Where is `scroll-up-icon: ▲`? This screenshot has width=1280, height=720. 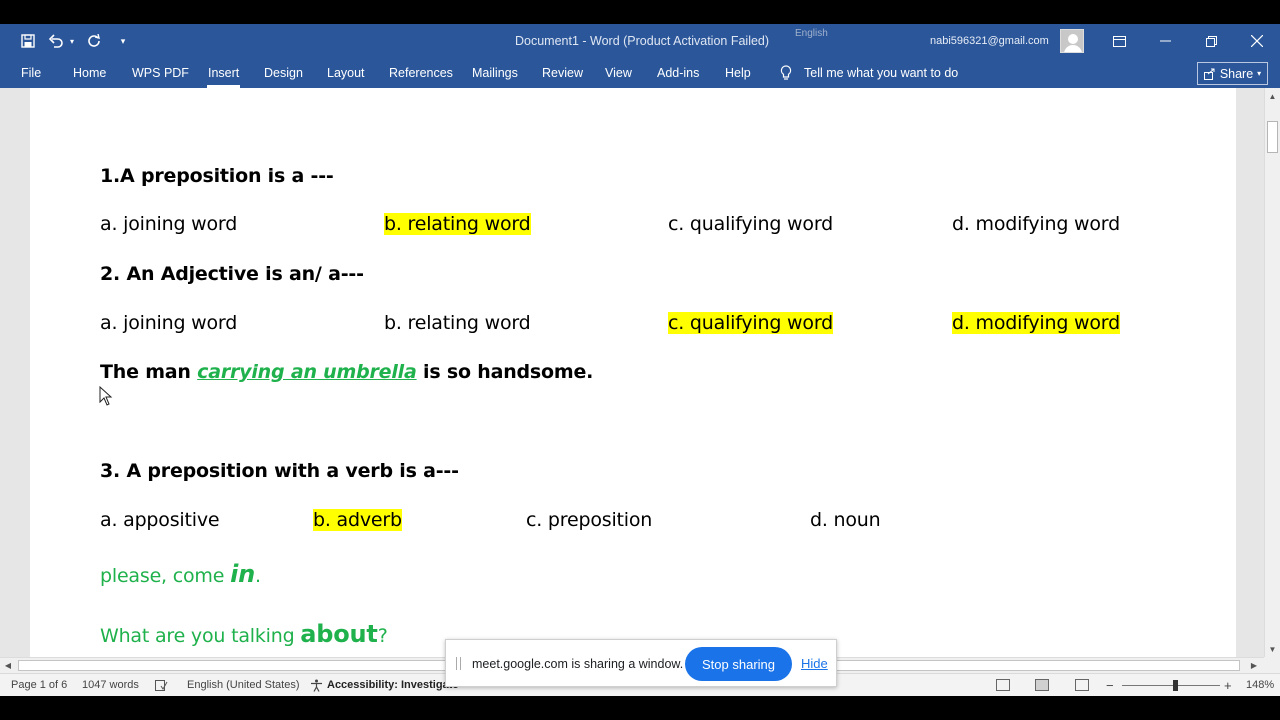 scroll-up-icon: ▲ is located at coordinates (1272, 96).